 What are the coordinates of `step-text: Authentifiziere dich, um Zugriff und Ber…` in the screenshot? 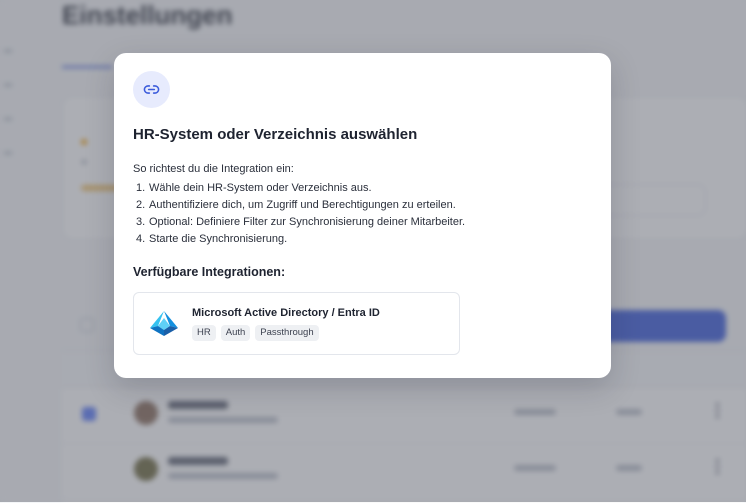 It's located at (302, 205).